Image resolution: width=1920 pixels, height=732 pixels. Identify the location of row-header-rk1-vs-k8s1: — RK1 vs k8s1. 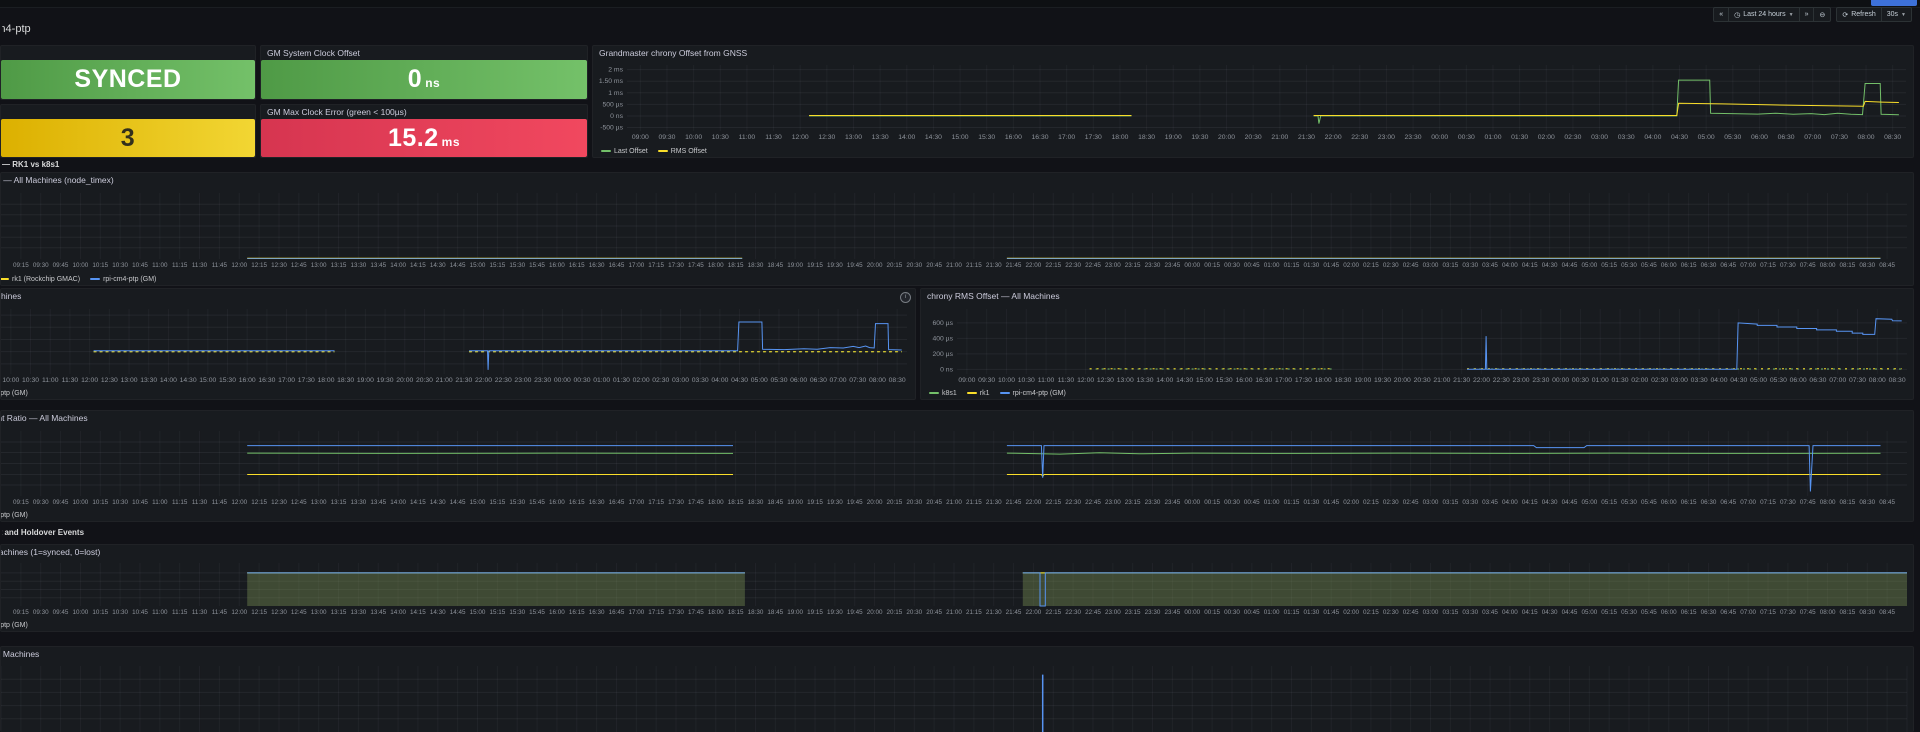
(202, 164).